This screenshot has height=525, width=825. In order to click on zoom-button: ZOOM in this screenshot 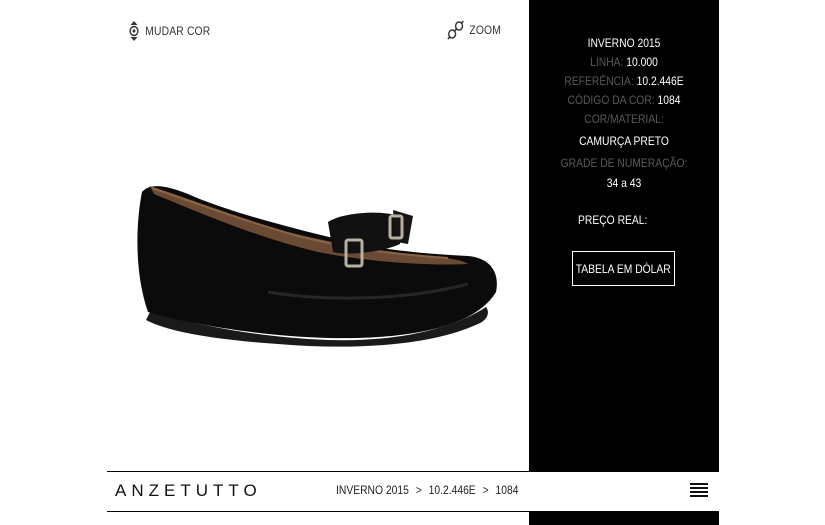, I will do `click(474, 30)`.